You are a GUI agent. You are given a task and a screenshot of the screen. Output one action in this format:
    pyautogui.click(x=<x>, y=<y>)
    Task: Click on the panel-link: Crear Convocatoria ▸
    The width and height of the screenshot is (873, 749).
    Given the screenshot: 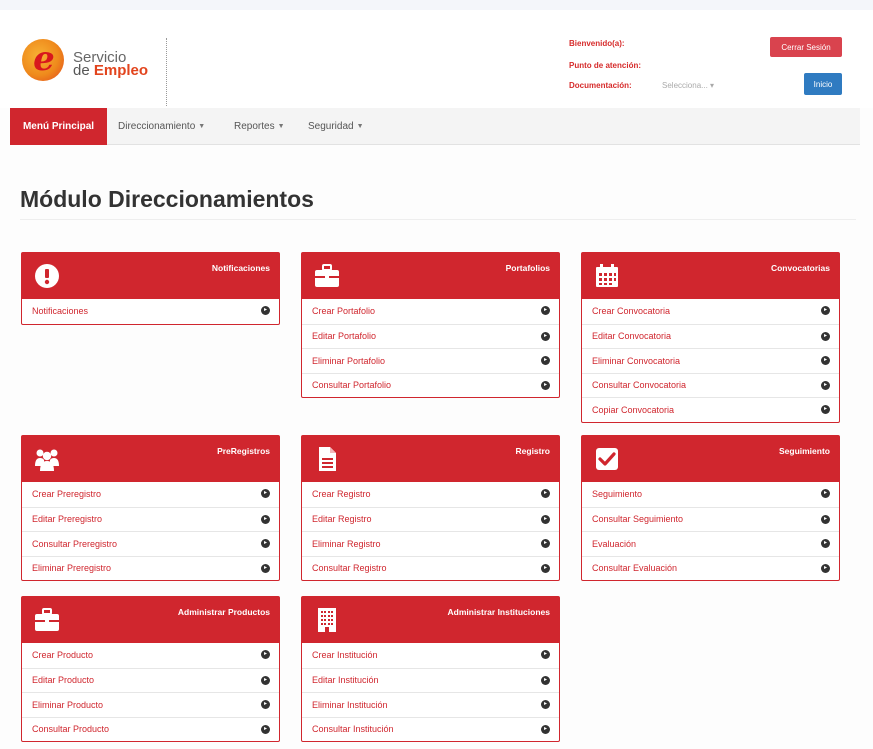 What is the action you would take?
    pyautogui.click(x=710, y=311)
    